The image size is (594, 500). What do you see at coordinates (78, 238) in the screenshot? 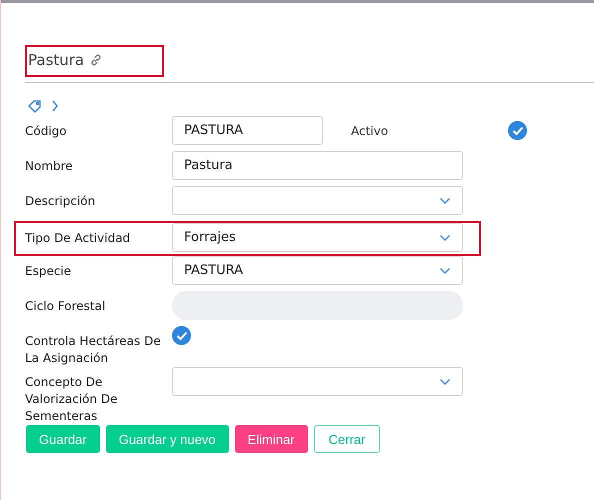
I see `field-label: Tipo De Actividad` at bounding box center [78, 238].